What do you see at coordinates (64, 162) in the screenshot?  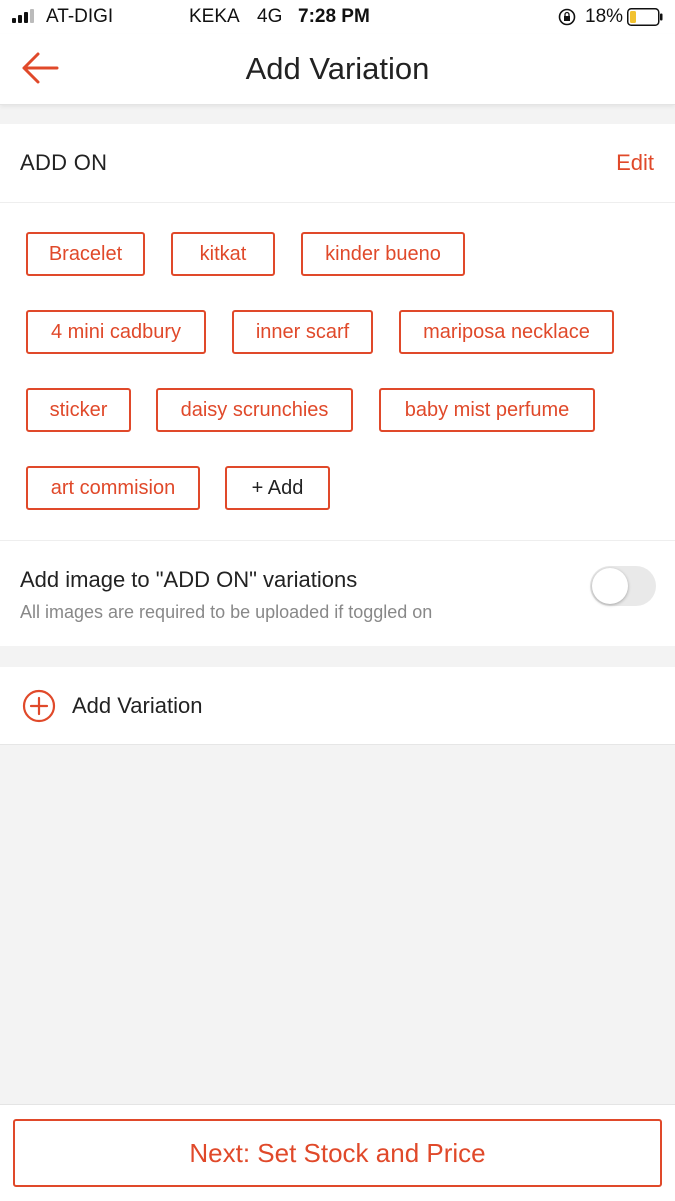 I see `variation-name: ADD ON` at bounding box center [64, 162].